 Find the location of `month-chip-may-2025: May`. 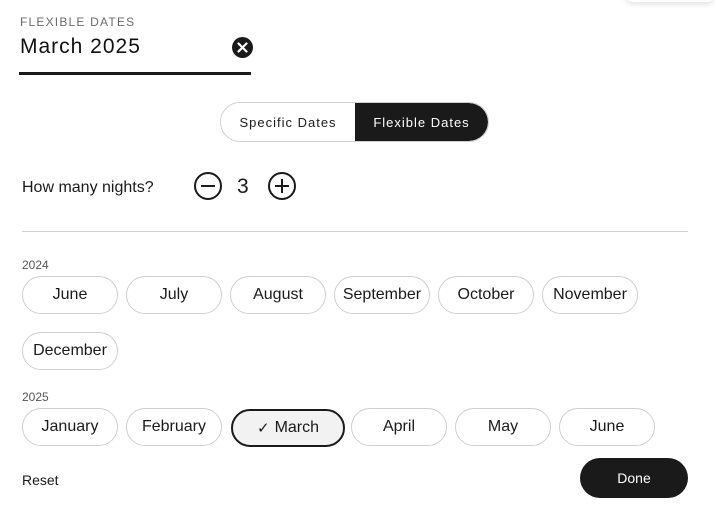

month-chip-may-2025: May is located at coordinates (503, 427).